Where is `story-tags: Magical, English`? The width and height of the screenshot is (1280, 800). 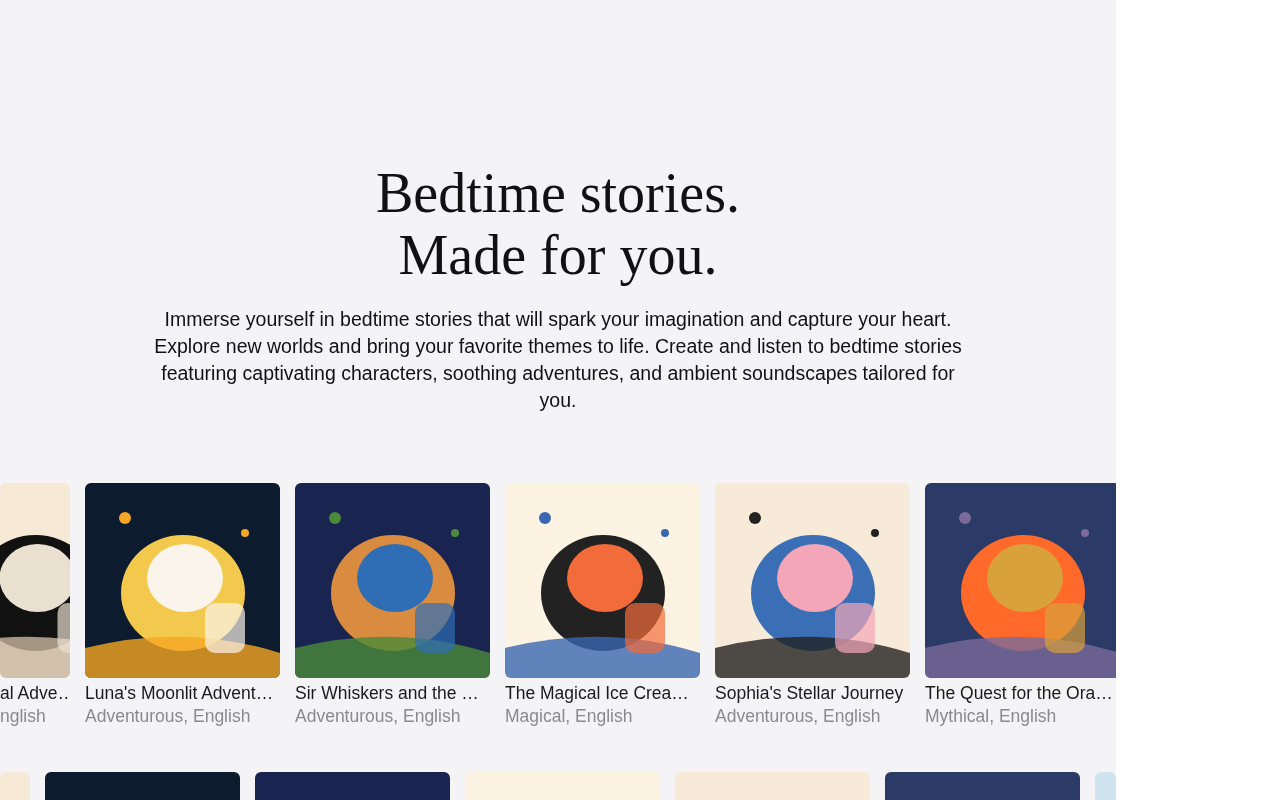
story-tags: Magical, English is located at coordinates (602, 716).